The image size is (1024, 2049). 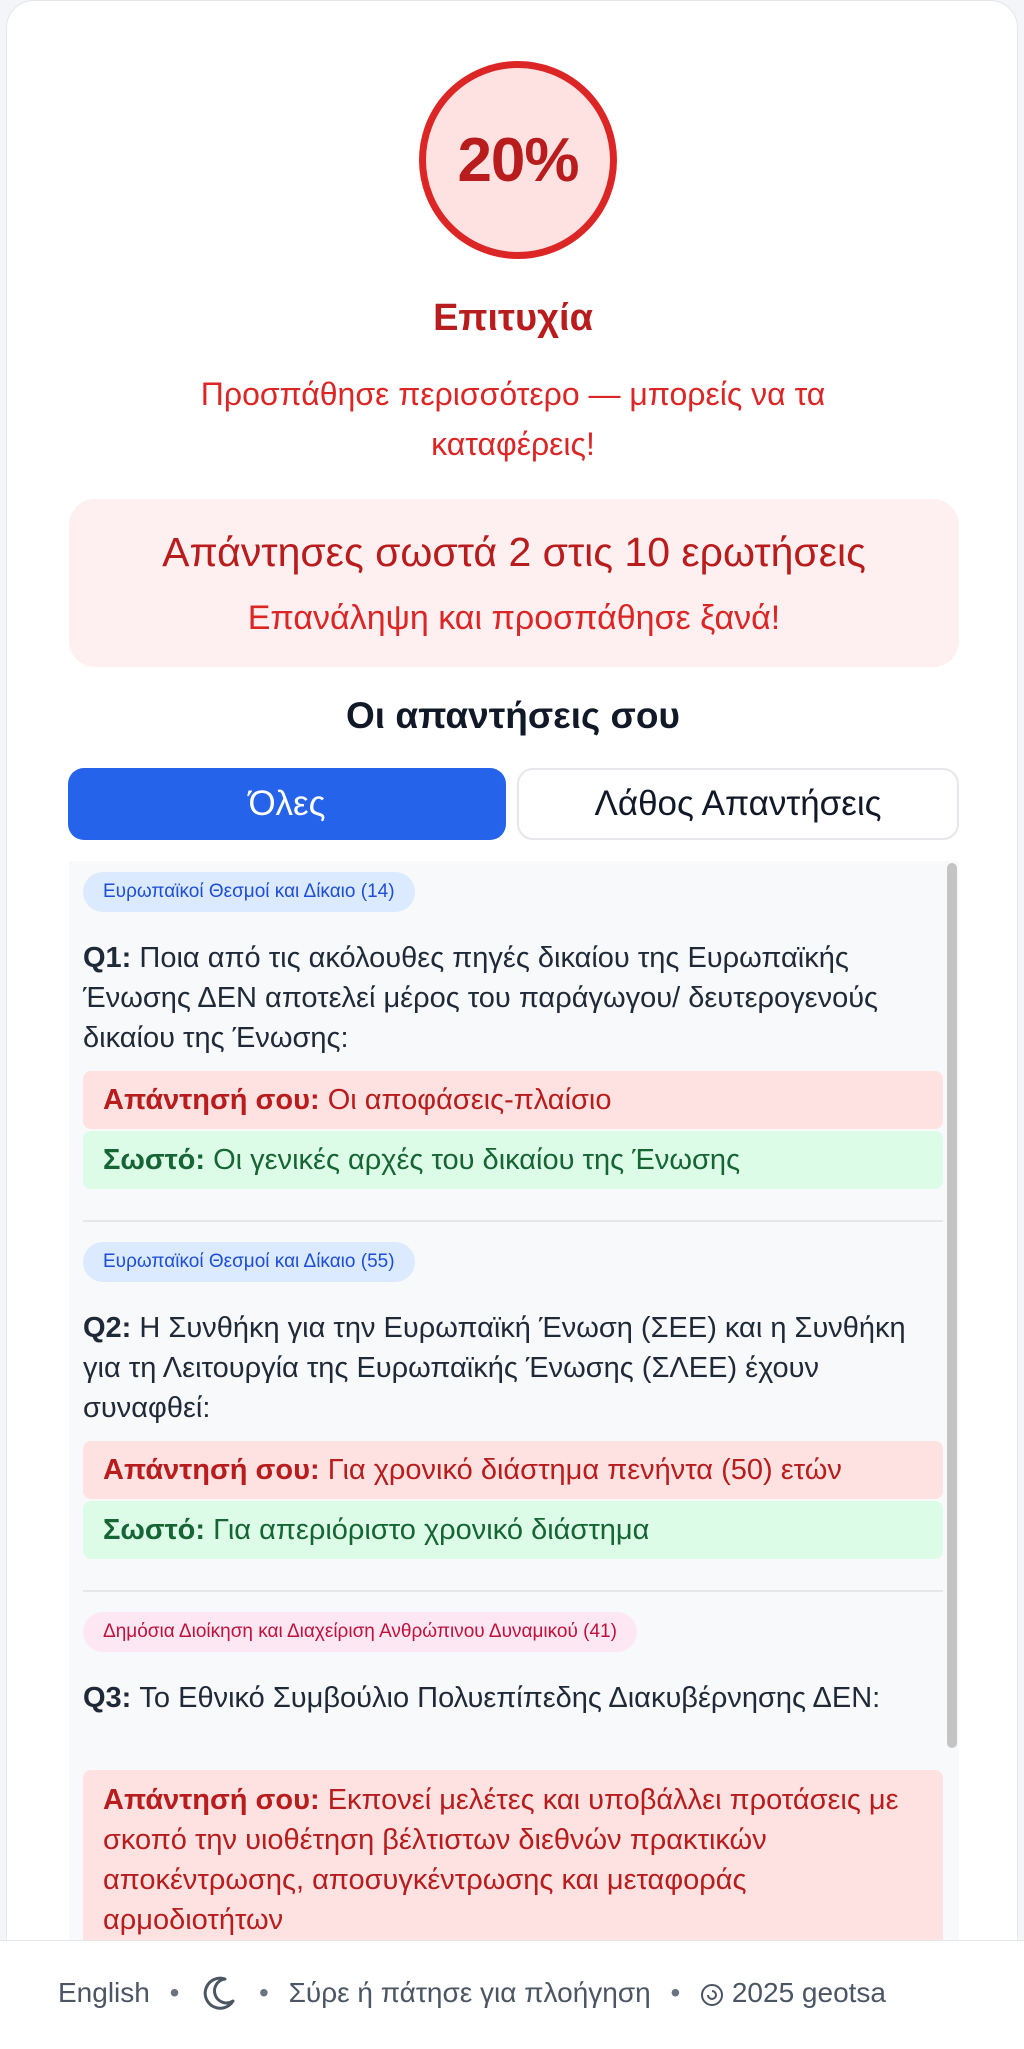 I want to click on moon-icon, so click(x=219, y=1993).